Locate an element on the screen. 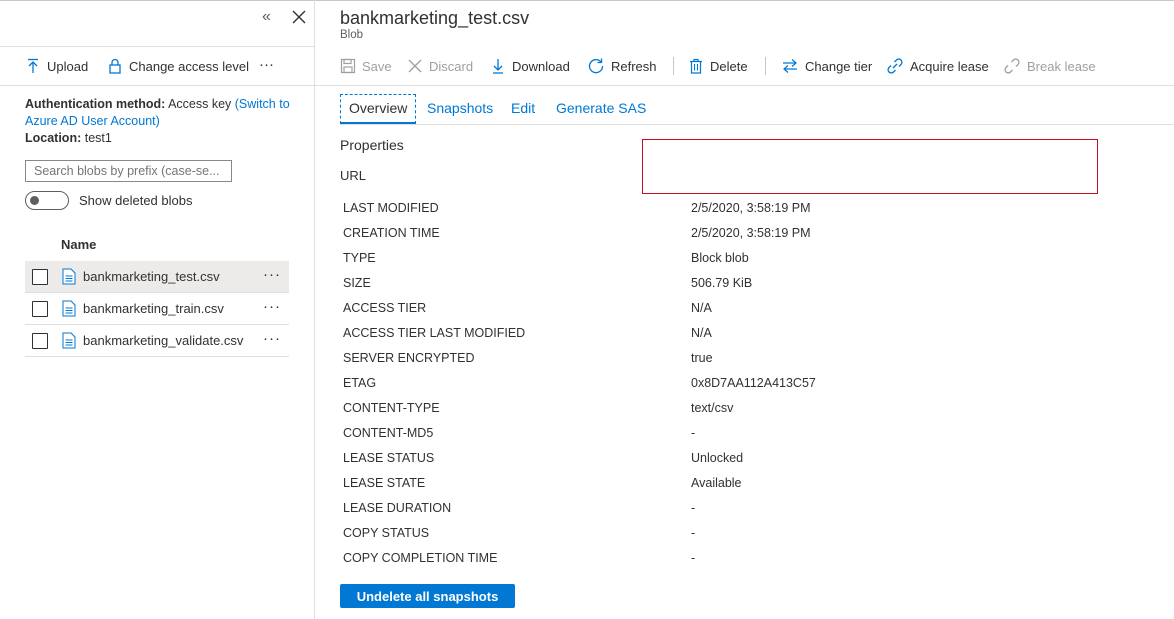 Image resolution: width=1174 pixels, height=619 pixels. save-label: Save is located at coordinates (377, 66).